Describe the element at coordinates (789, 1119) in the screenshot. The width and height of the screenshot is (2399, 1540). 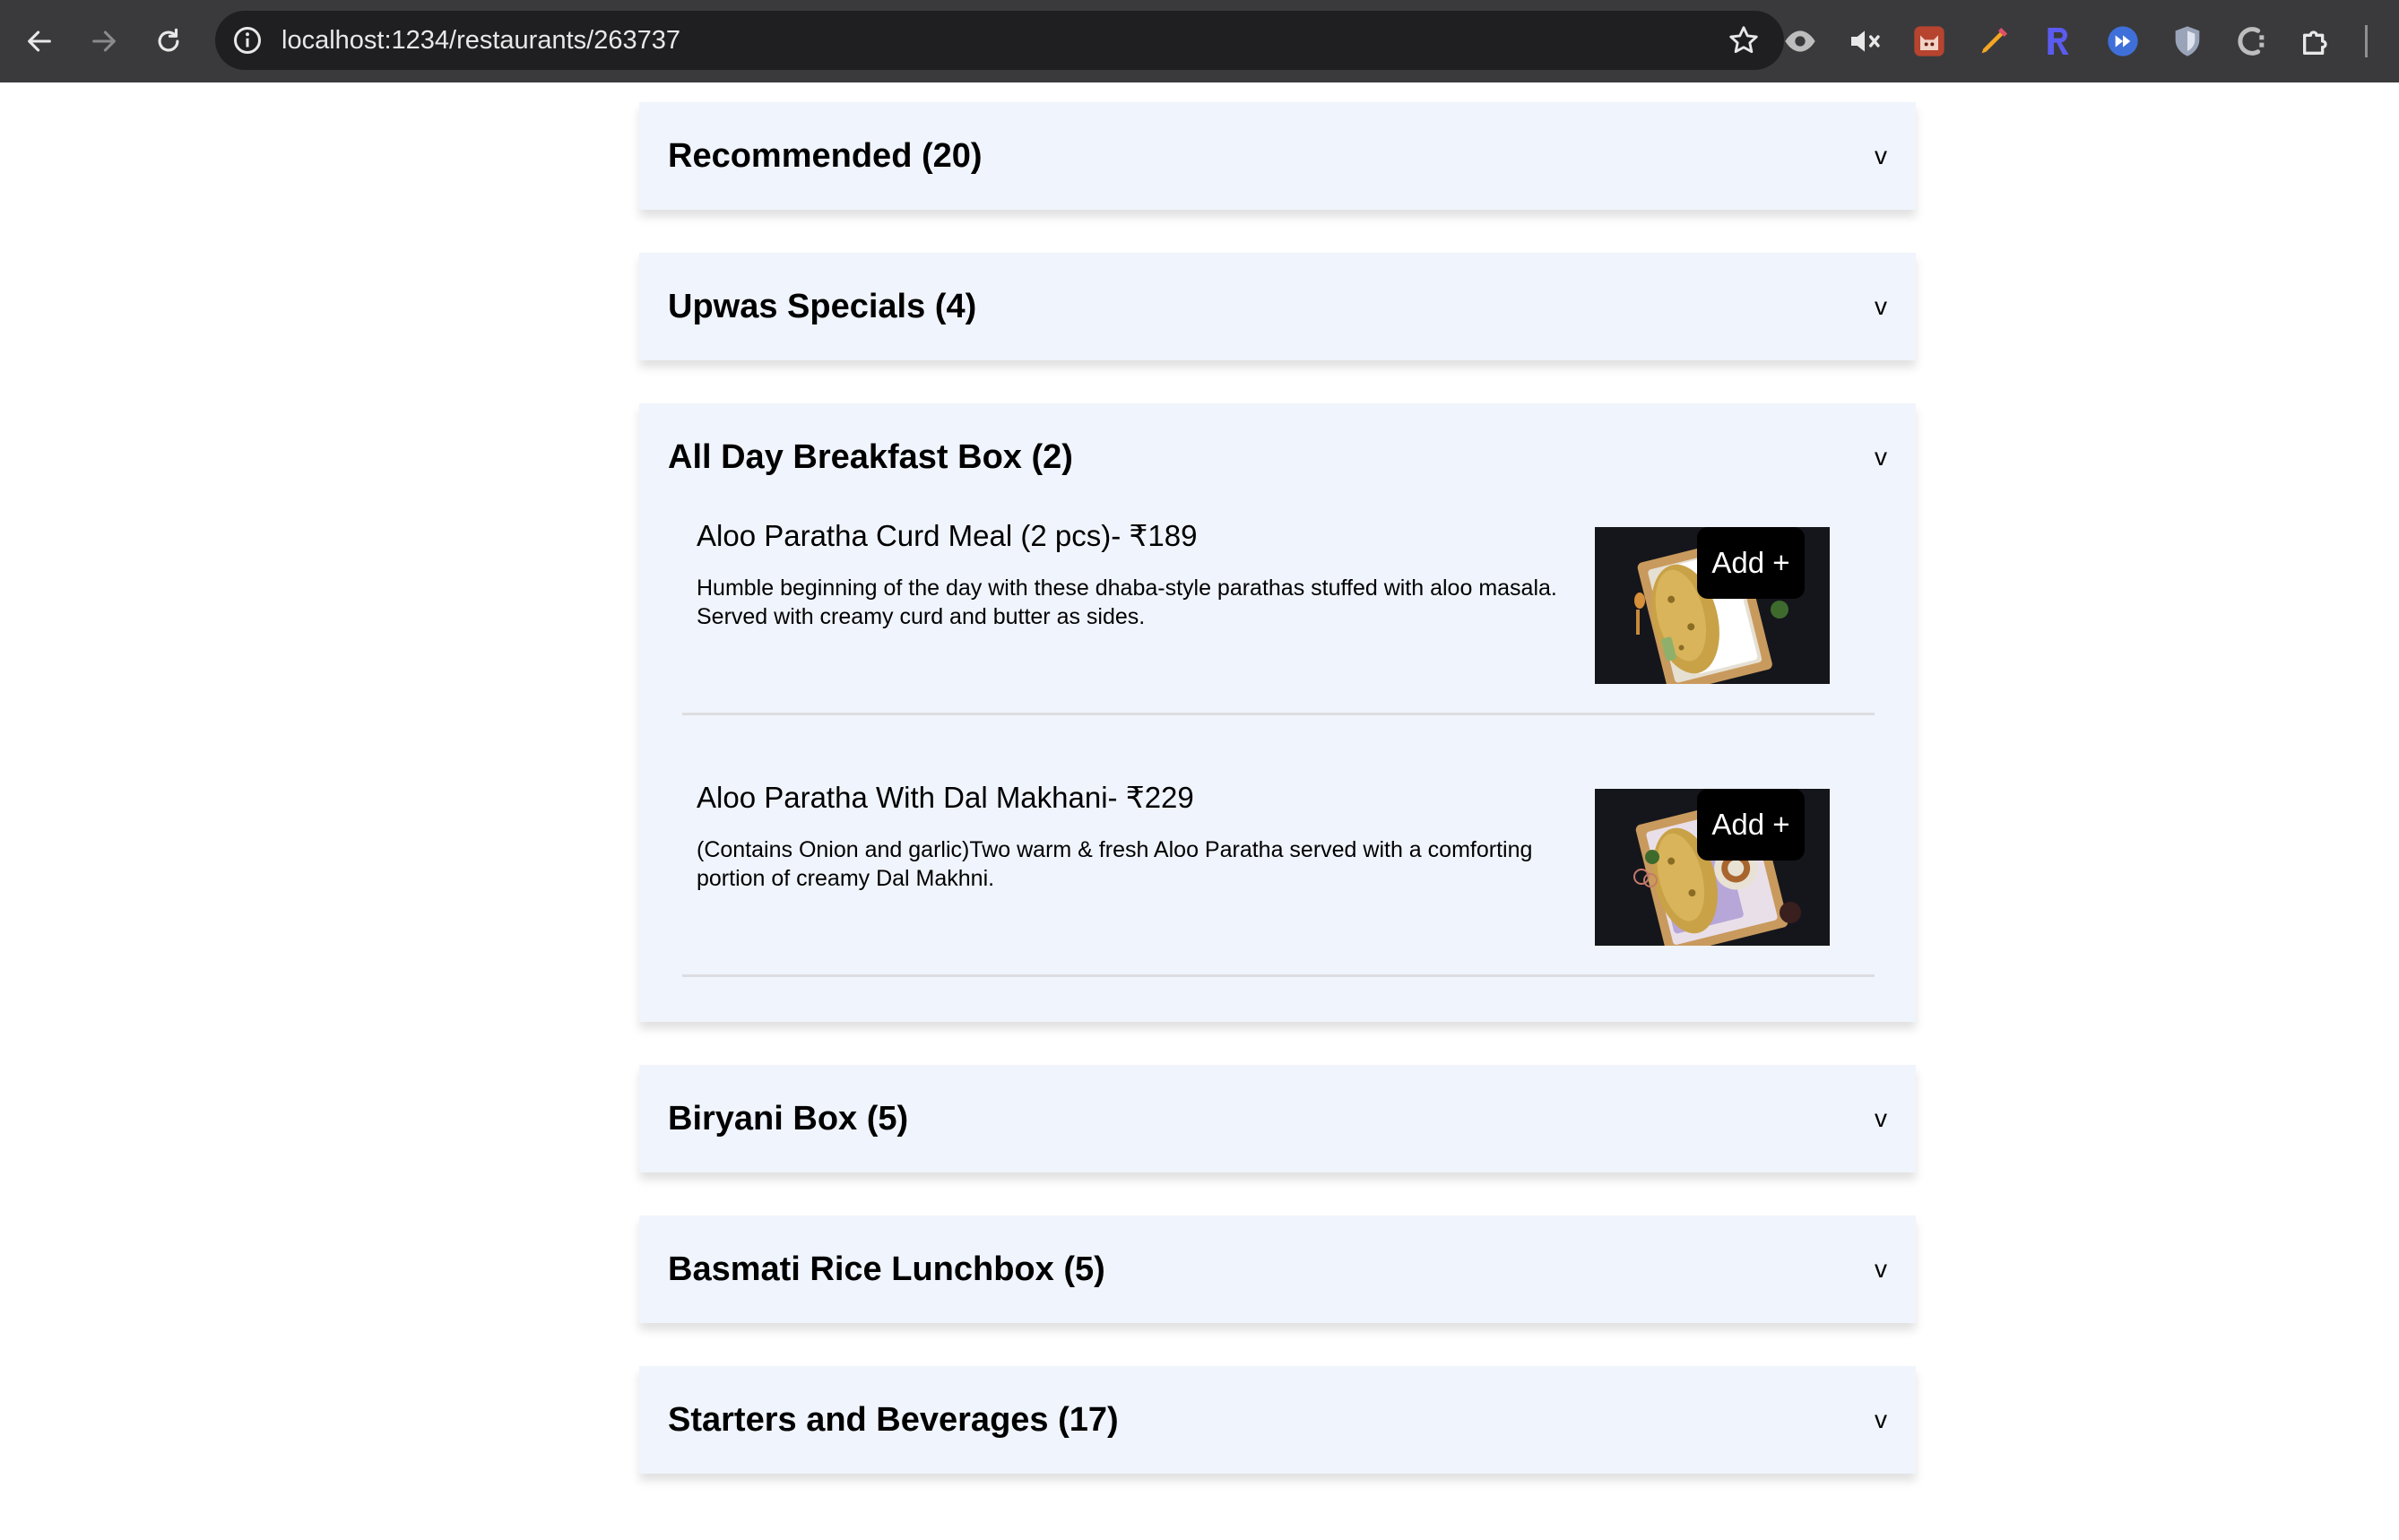
I see `category-title: Biryani Box (5)` at that location.